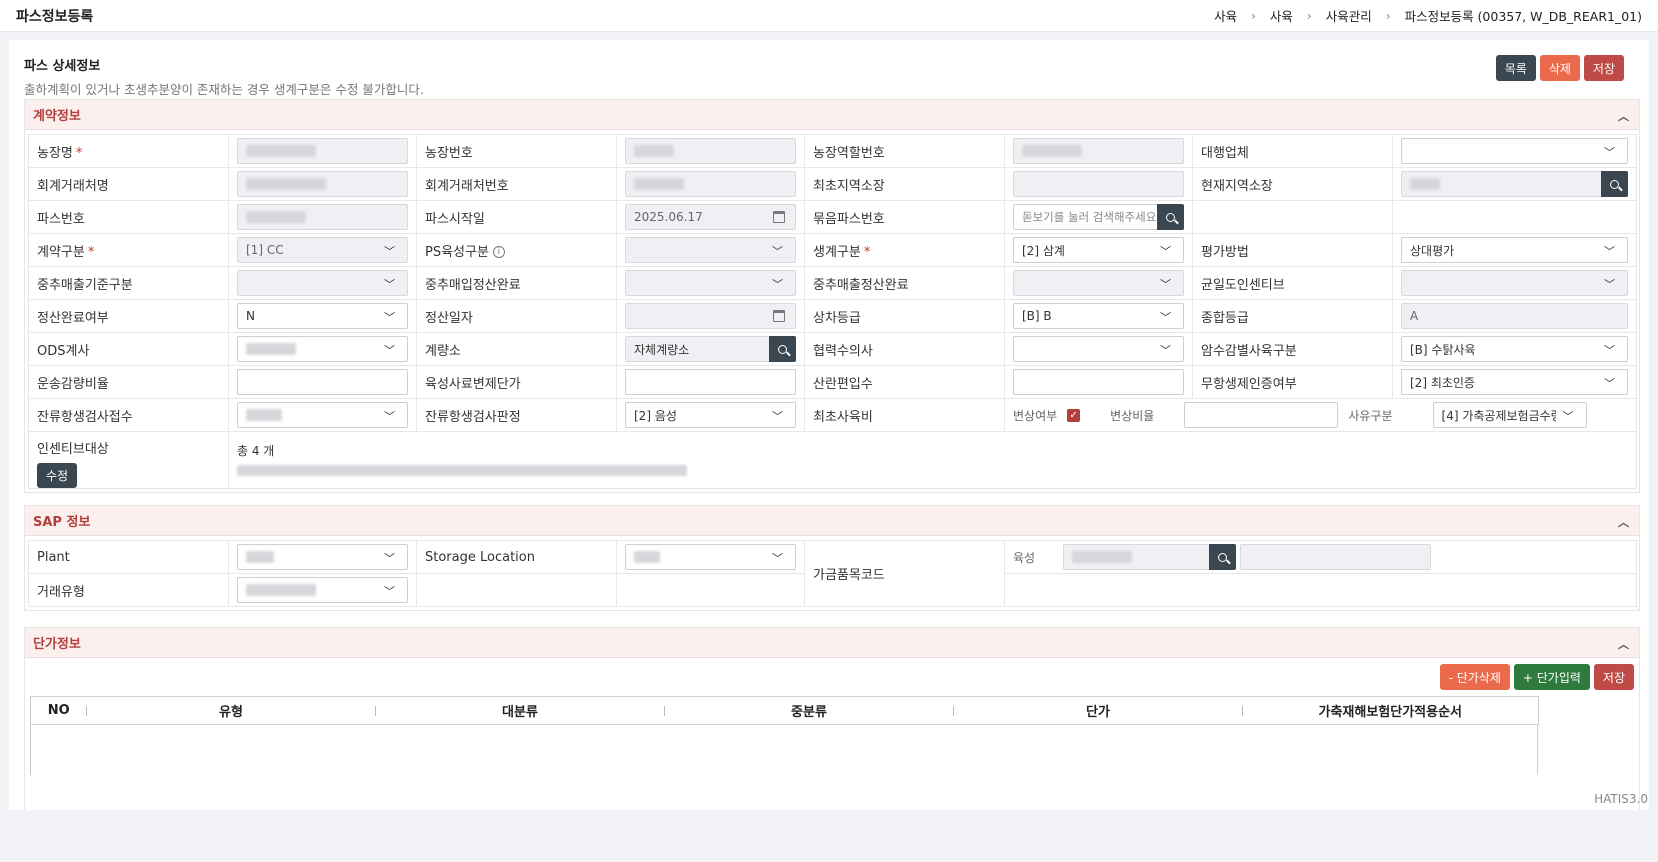  What do you see at coordinates (1336, 557) in the screenshot?
I see `item-name-field` at bounding box center [1336, 557].